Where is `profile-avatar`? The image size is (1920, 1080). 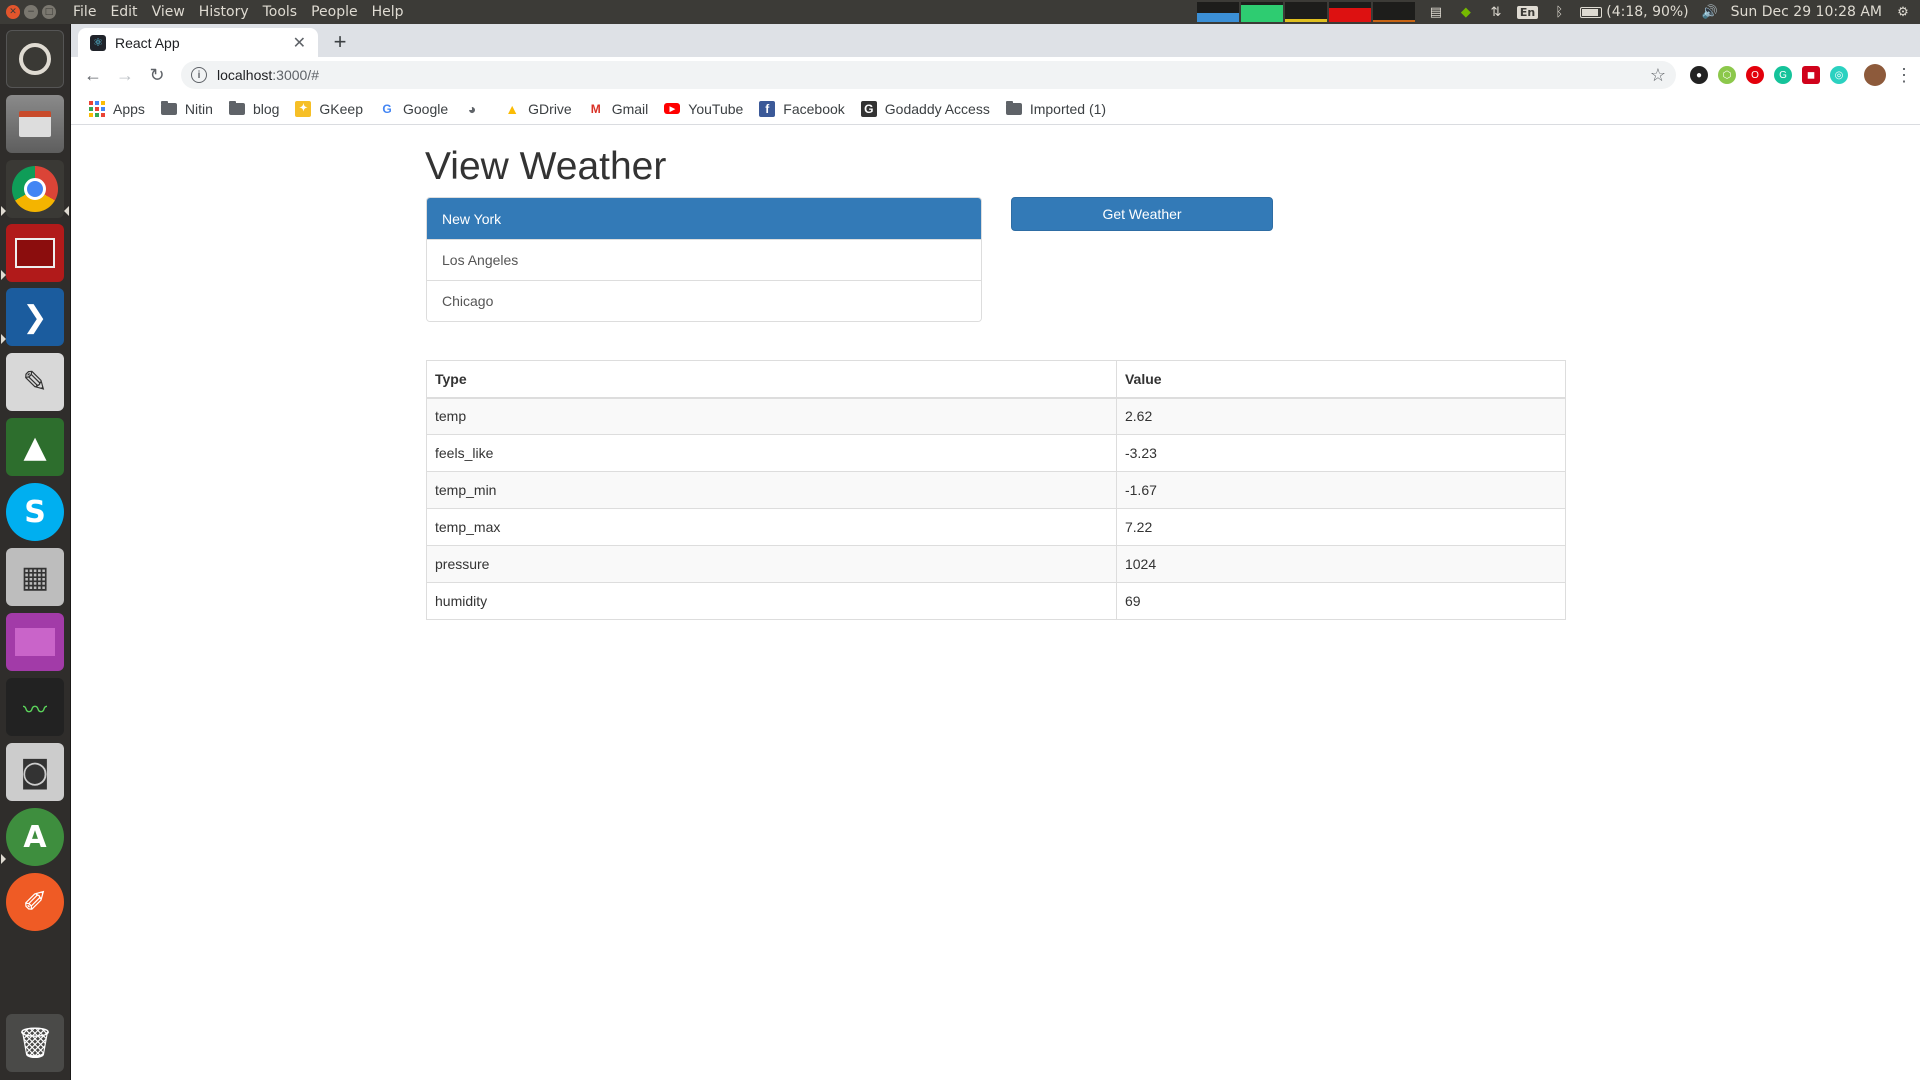
profile-avatar is located at coordinates (1875, 75).